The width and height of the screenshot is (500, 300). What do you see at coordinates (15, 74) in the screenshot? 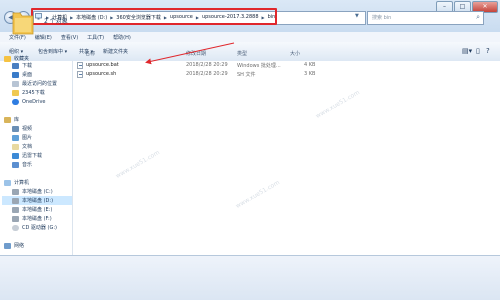
I see `desktop-icon` at bounding box center [15, 74].